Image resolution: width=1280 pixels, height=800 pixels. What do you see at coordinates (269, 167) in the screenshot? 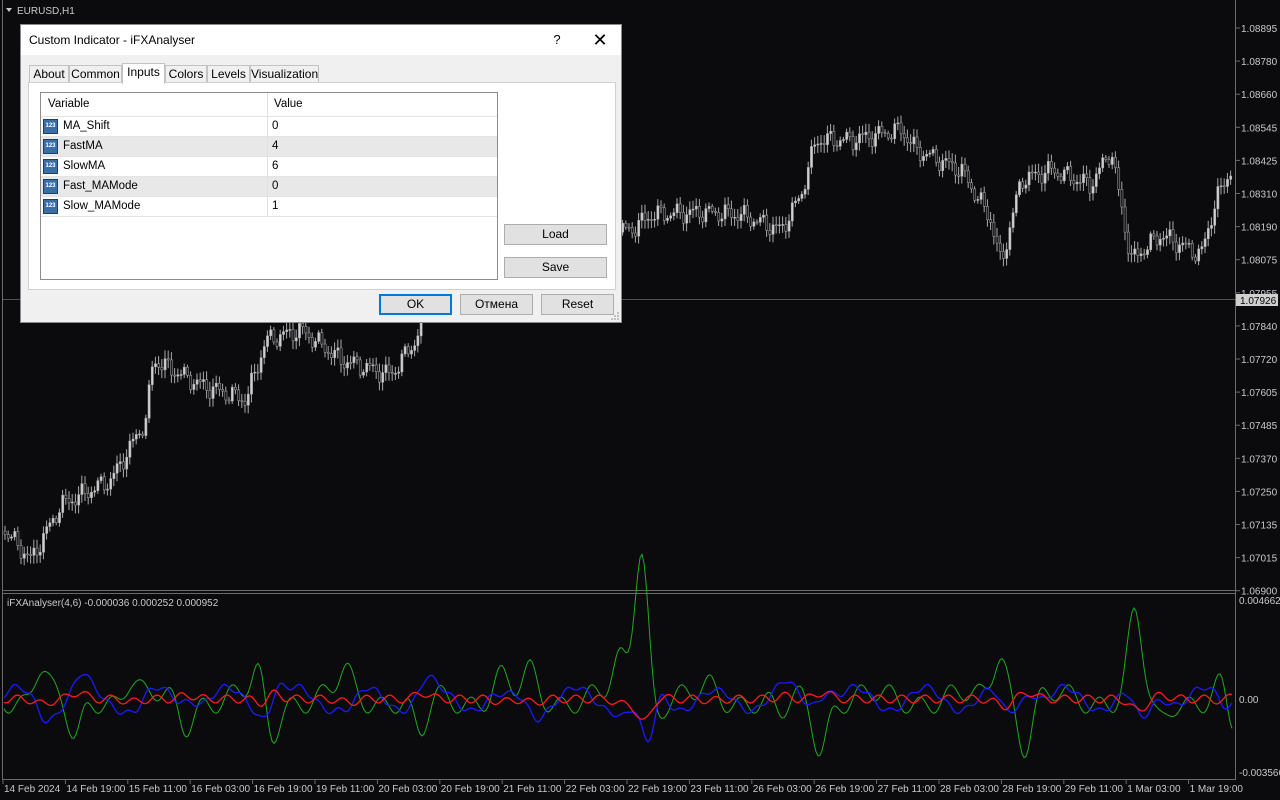
I see `input-row: 123 SlowMA 6` at bounding box center [269, 167].